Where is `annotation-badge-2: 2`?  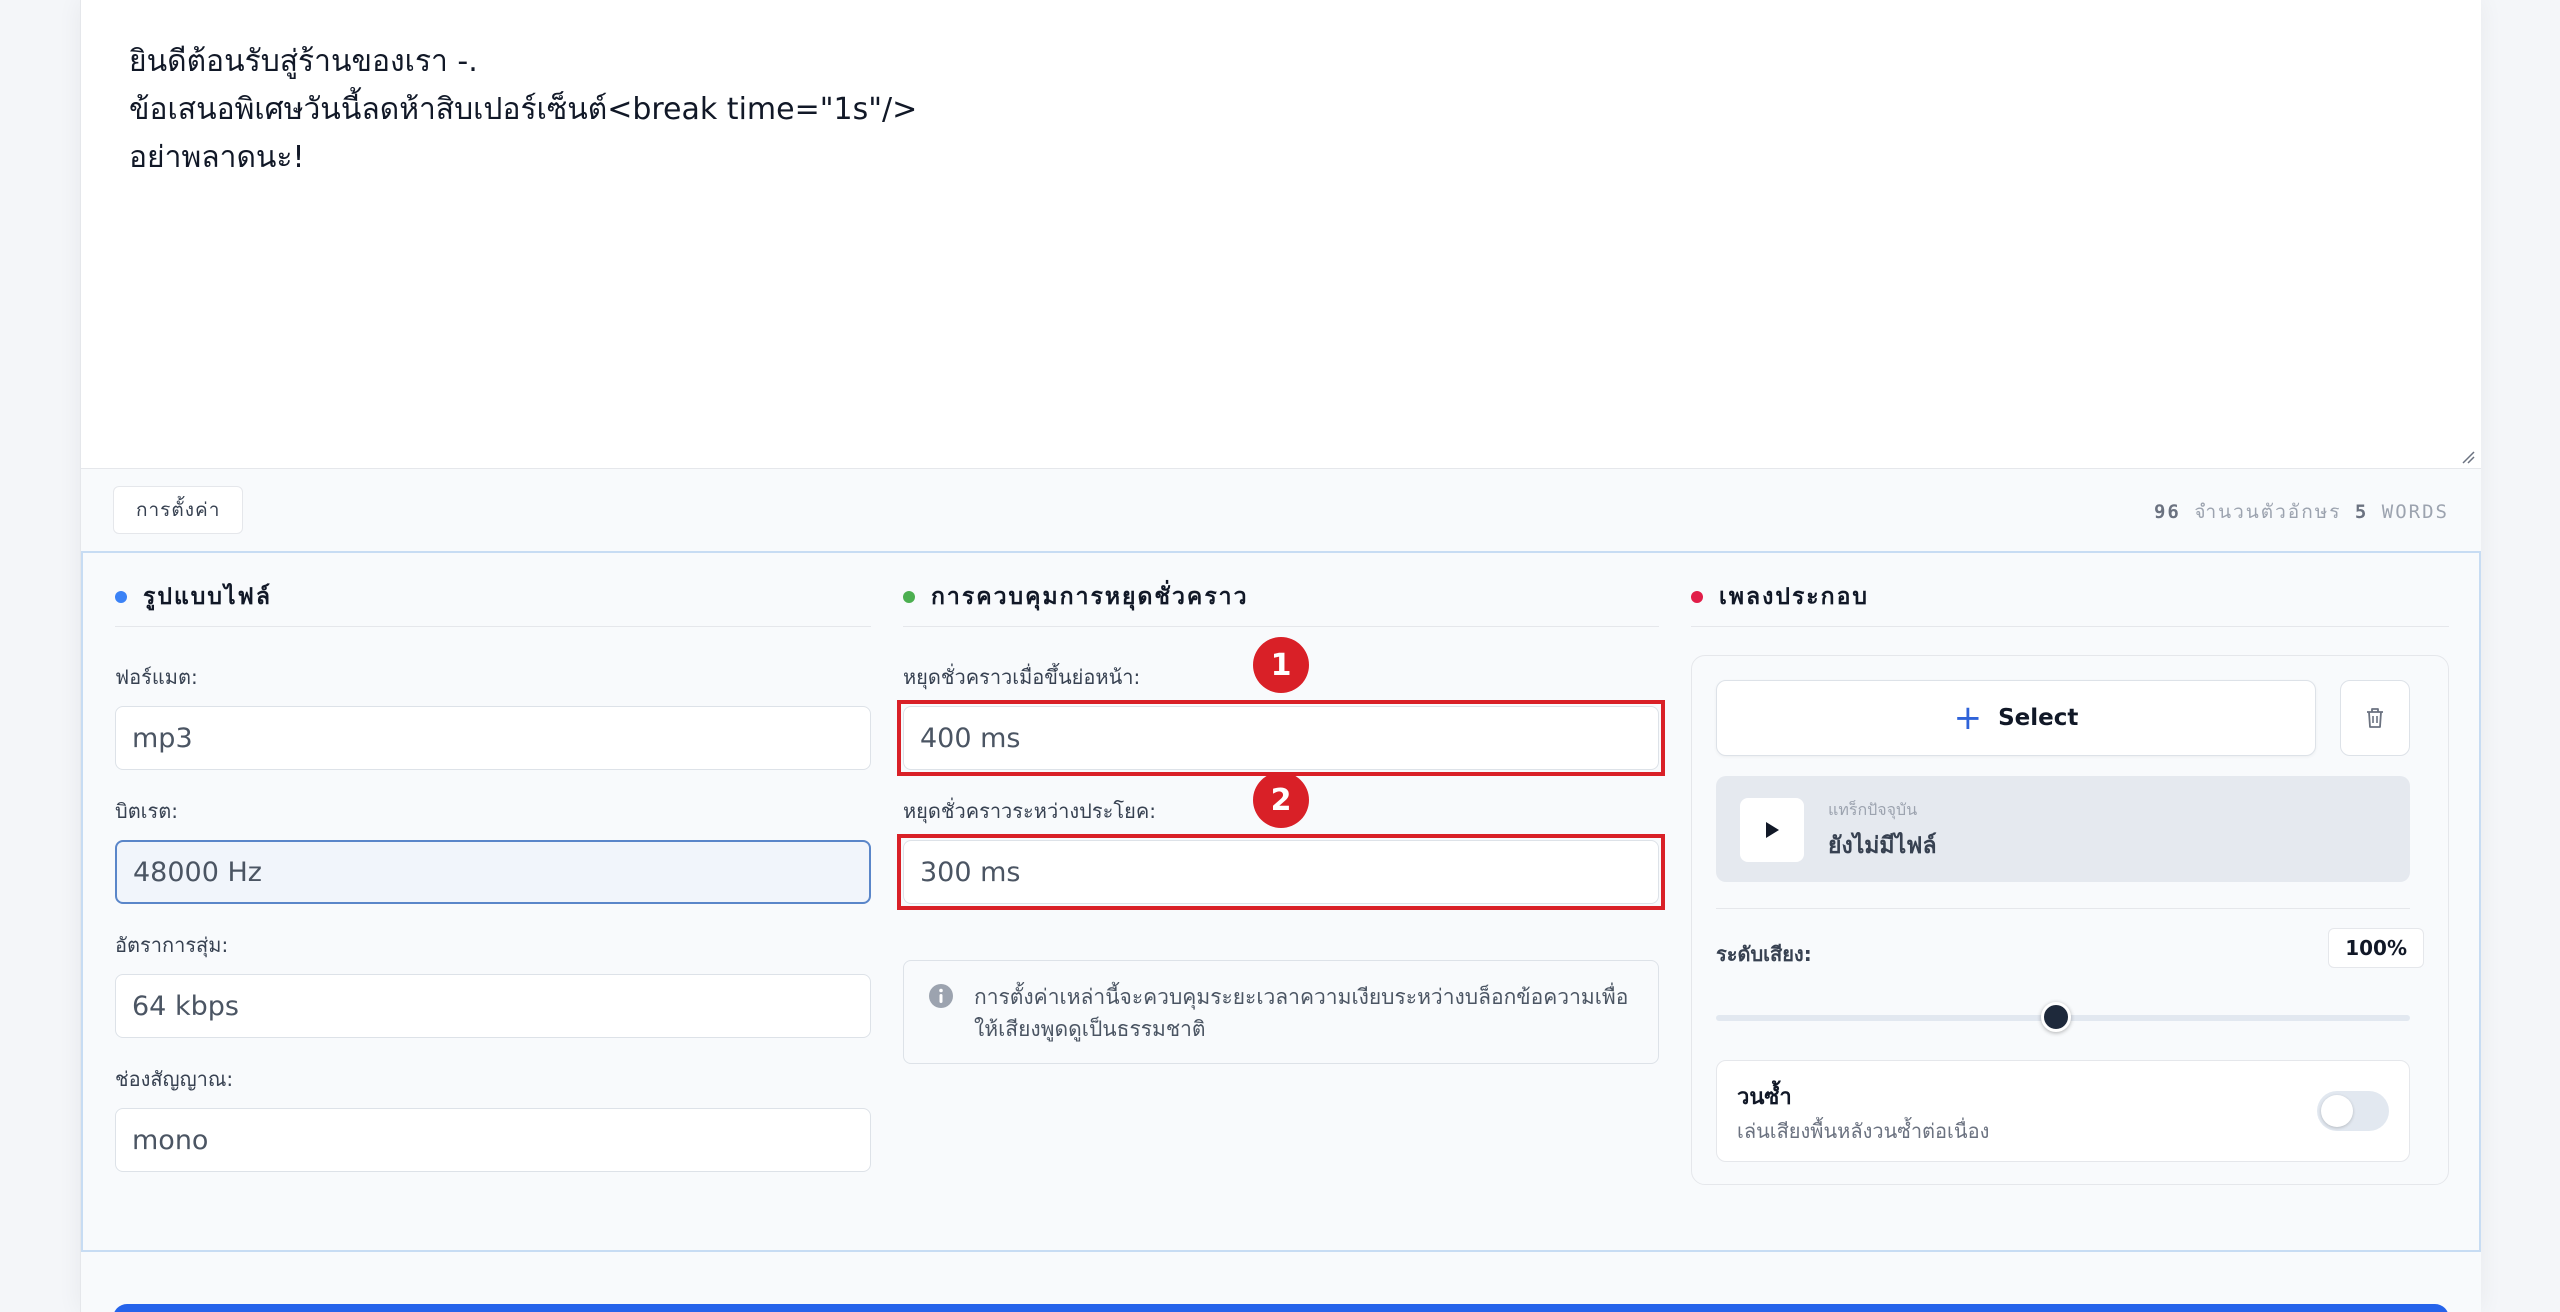 annotation-badge-2: 2 is located at coordinates (1281, 800).